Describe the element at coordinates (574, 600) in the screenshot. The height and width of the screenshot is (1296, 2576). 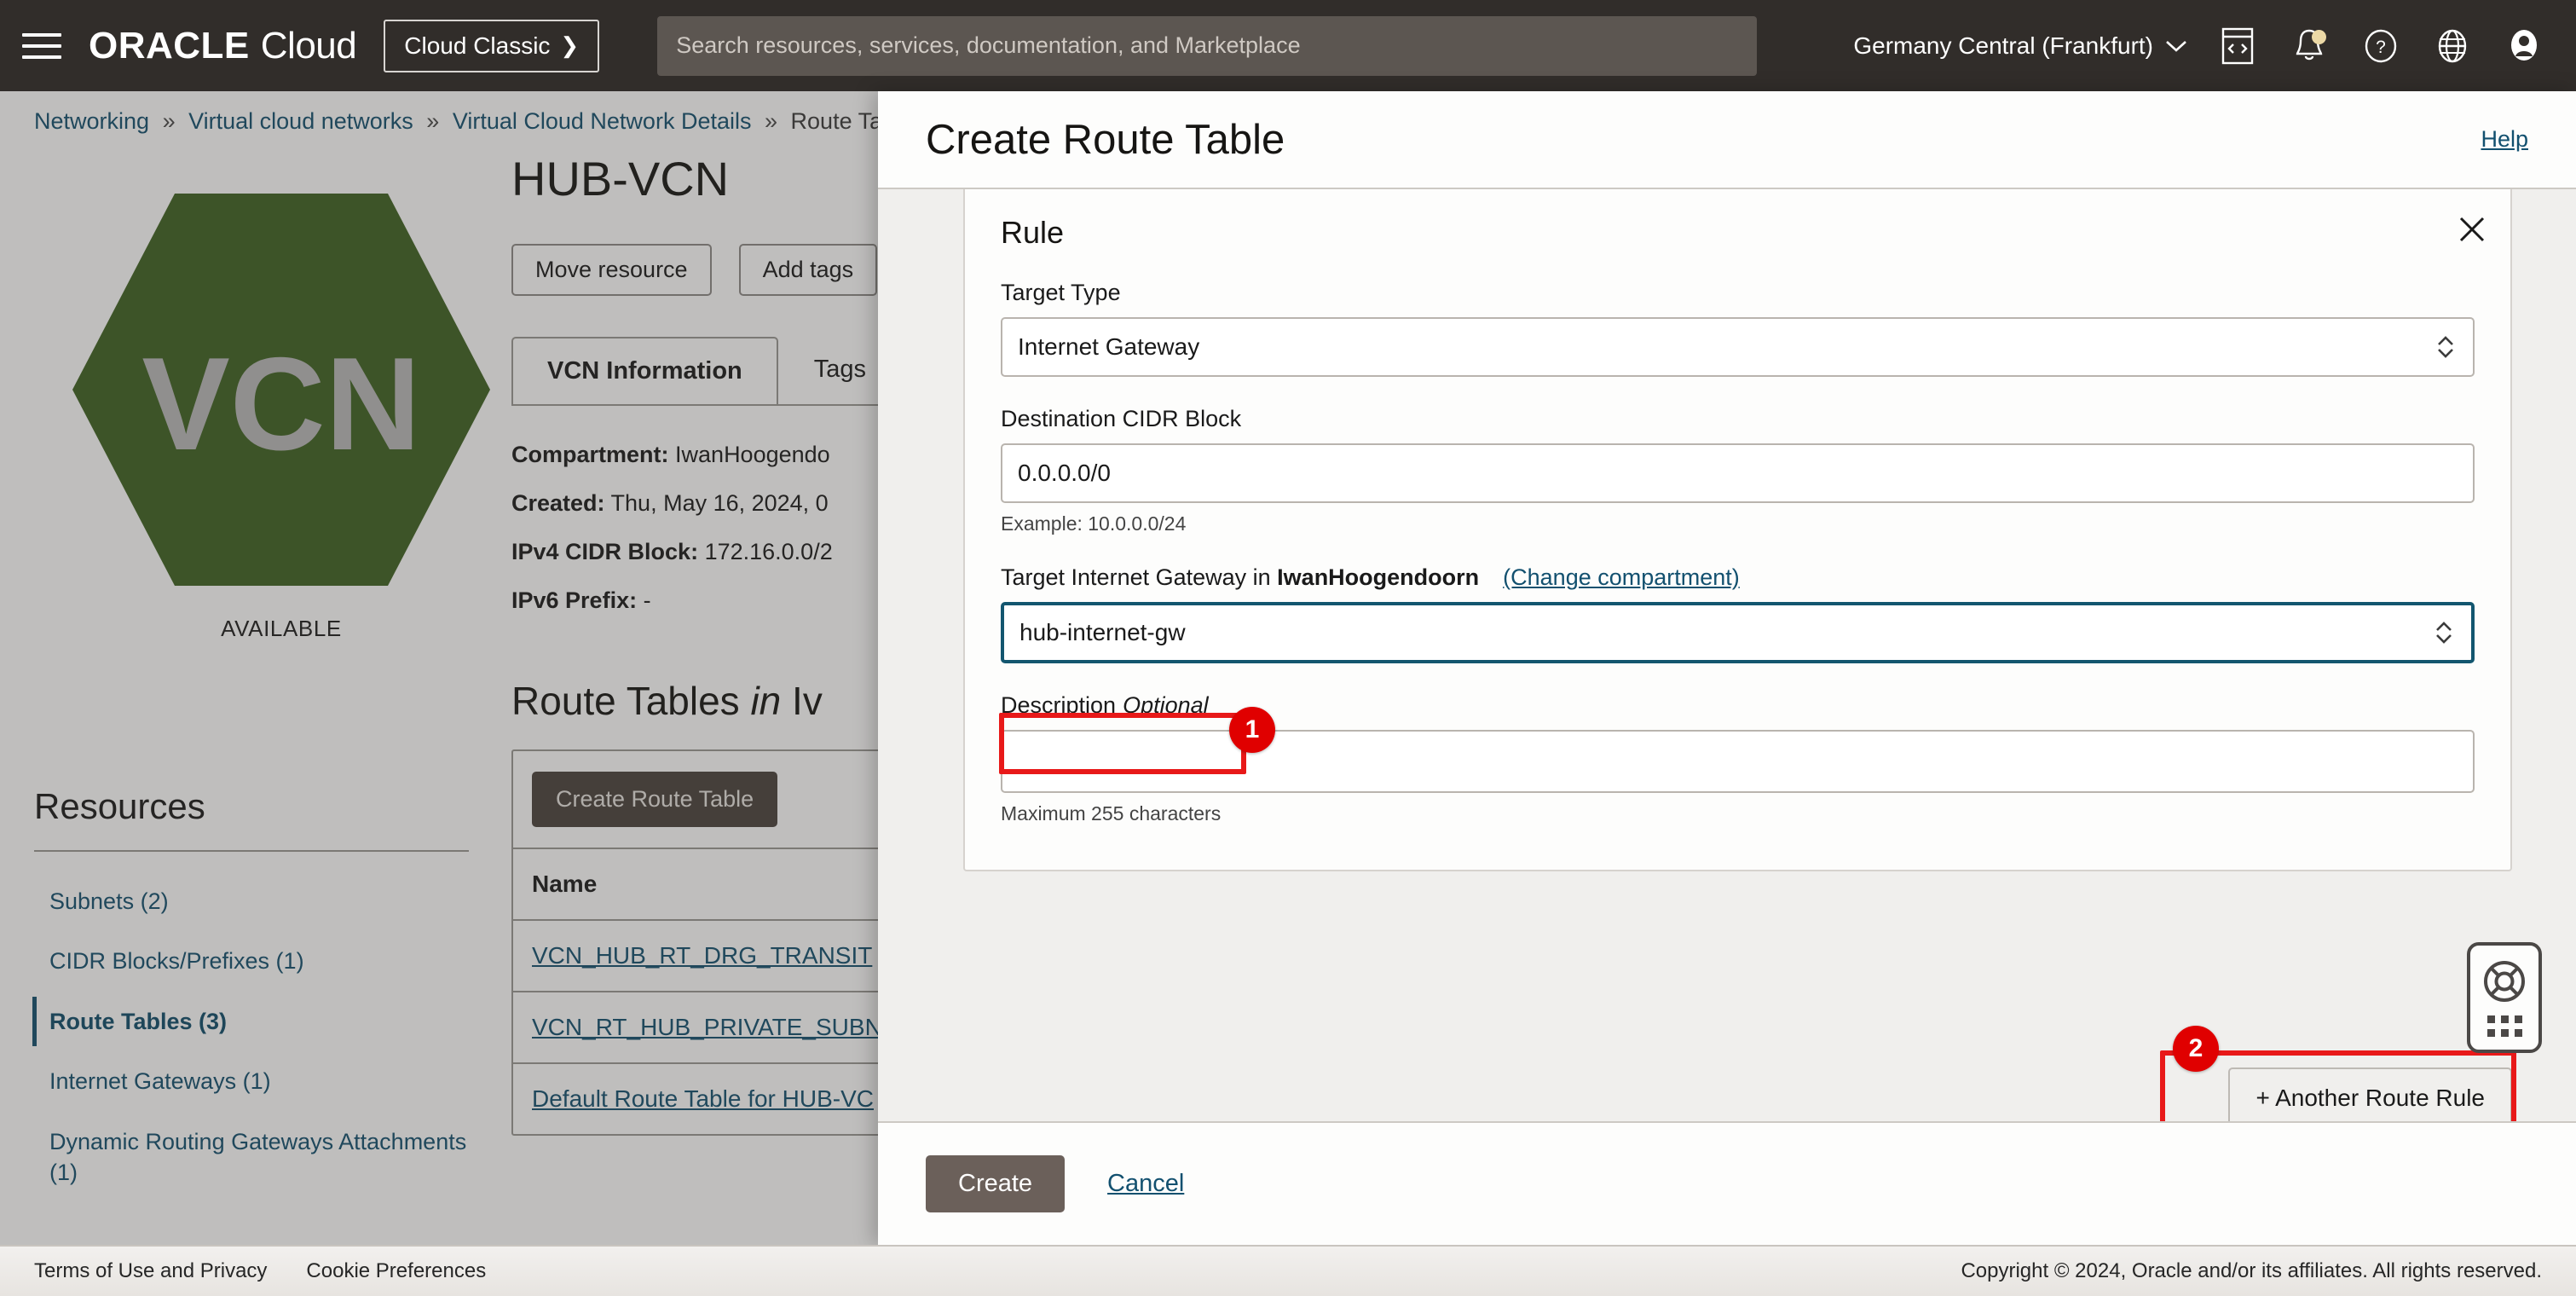
I see `info-label: IPv6 Prefix:` at that location.